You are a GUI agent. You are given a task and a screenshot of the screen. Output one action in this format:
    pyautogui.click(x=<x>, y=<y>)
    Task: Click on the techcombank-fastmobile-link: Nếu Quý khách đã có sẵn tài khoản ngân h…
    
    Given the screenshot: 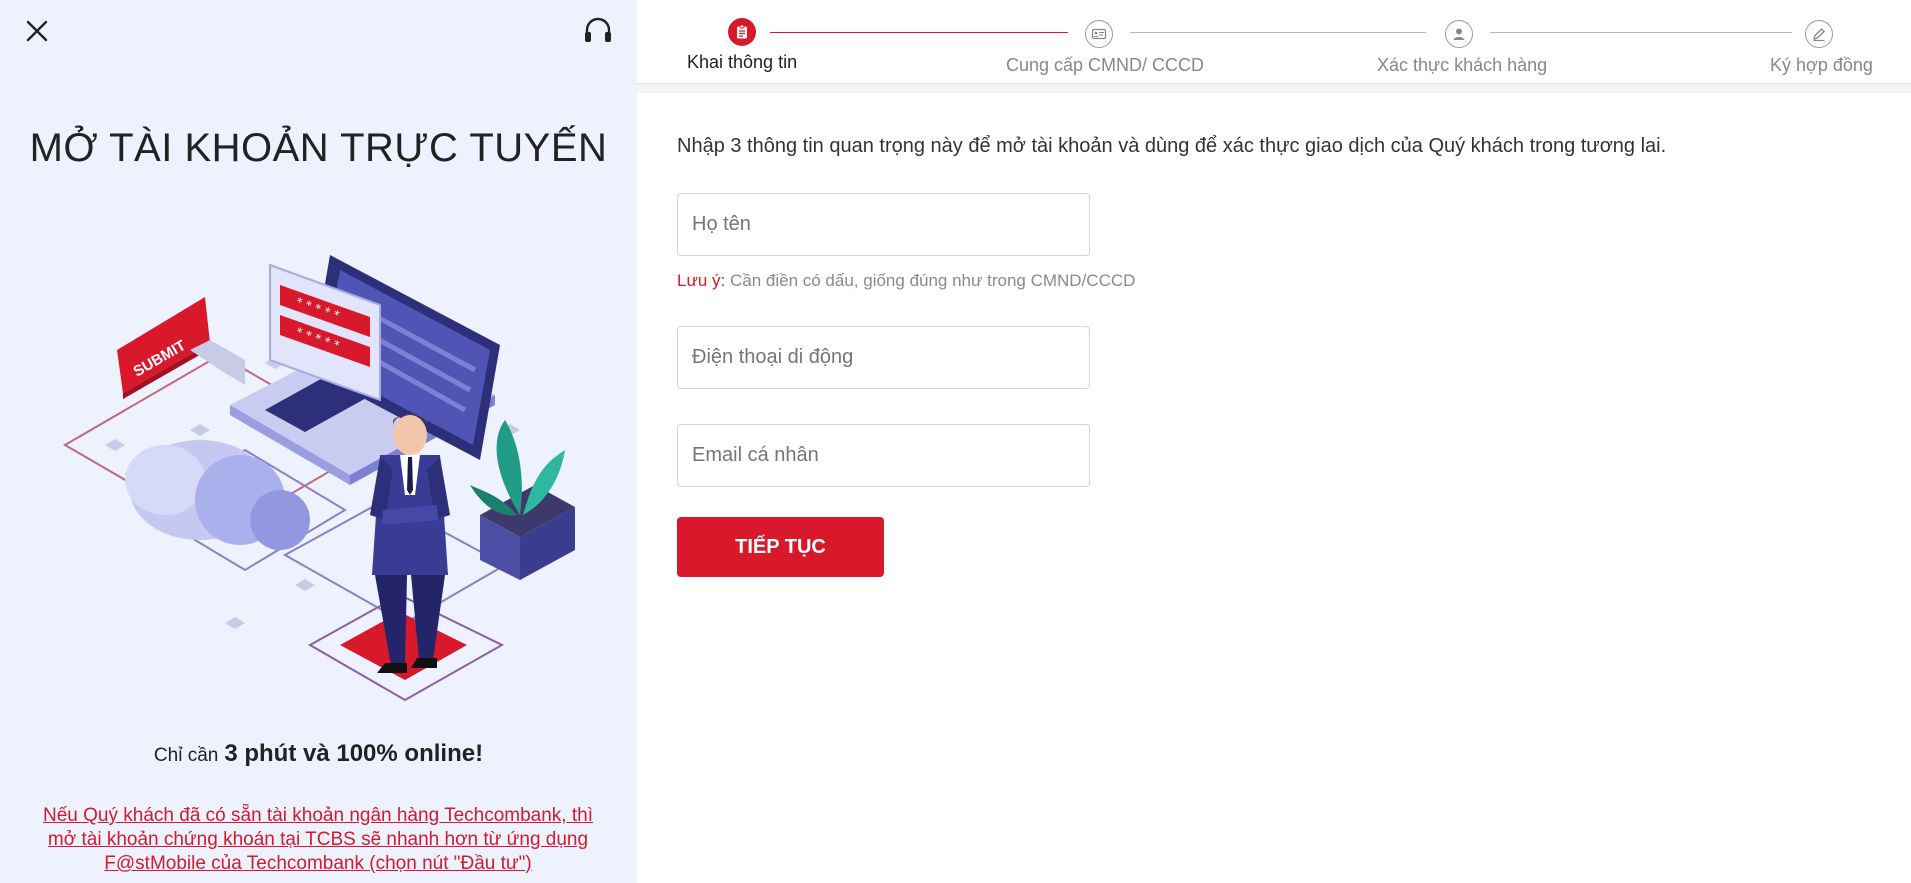 What is the action you would take?
    pyautogui.click(x=318, y=840)
    